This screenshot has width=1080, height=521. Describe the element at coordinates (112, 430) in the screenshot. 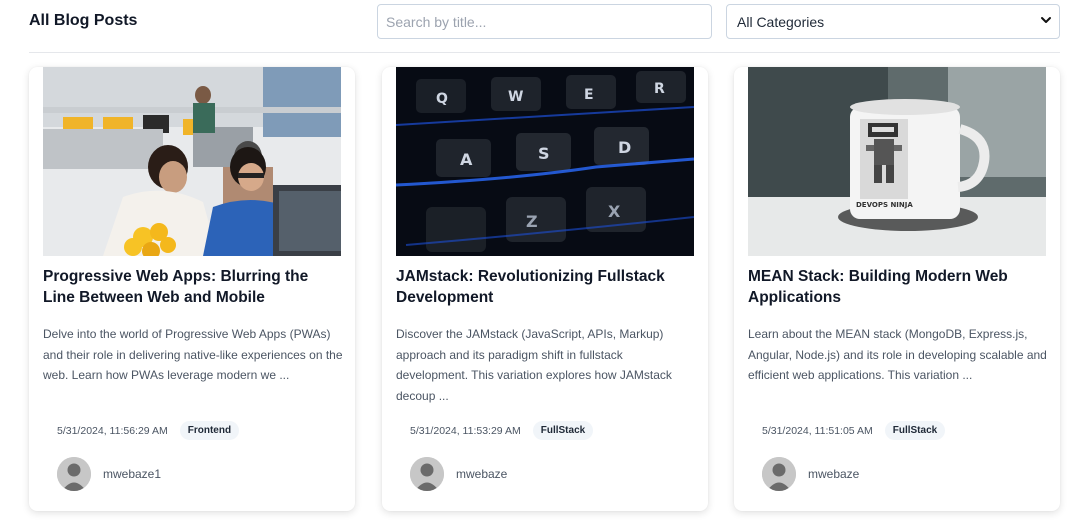

I see `post-date: 5/31/2024, 11:56:29 AM` at that location.